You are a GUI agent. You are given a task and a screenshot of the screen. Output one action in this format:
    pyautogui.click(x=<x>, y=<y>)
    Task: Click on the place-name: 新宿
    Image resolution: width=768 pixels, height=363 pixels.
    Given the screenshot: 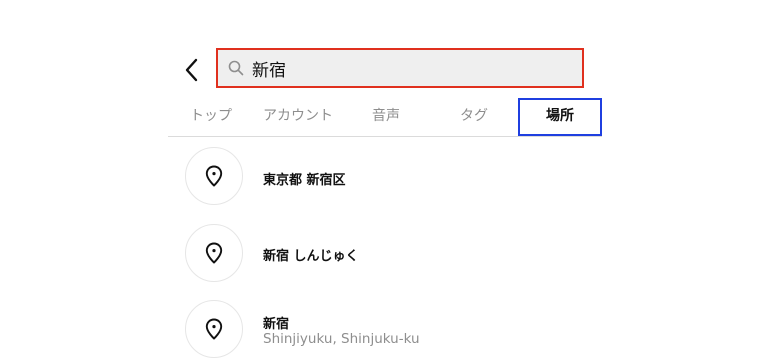 What is the action you would take?
    pyautogui.click(x=276, y=324)
    